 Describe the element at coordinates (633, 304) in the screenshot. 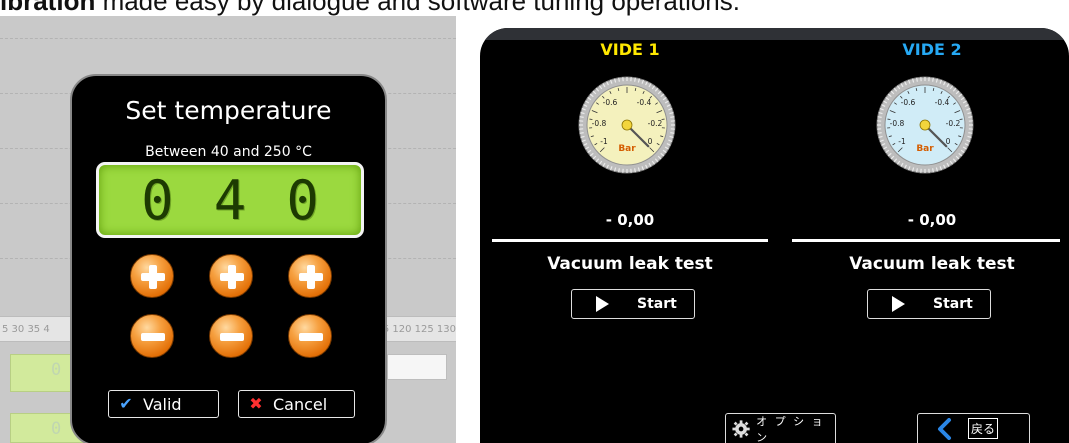

I see `vide-1-start-button: Start` at that location.